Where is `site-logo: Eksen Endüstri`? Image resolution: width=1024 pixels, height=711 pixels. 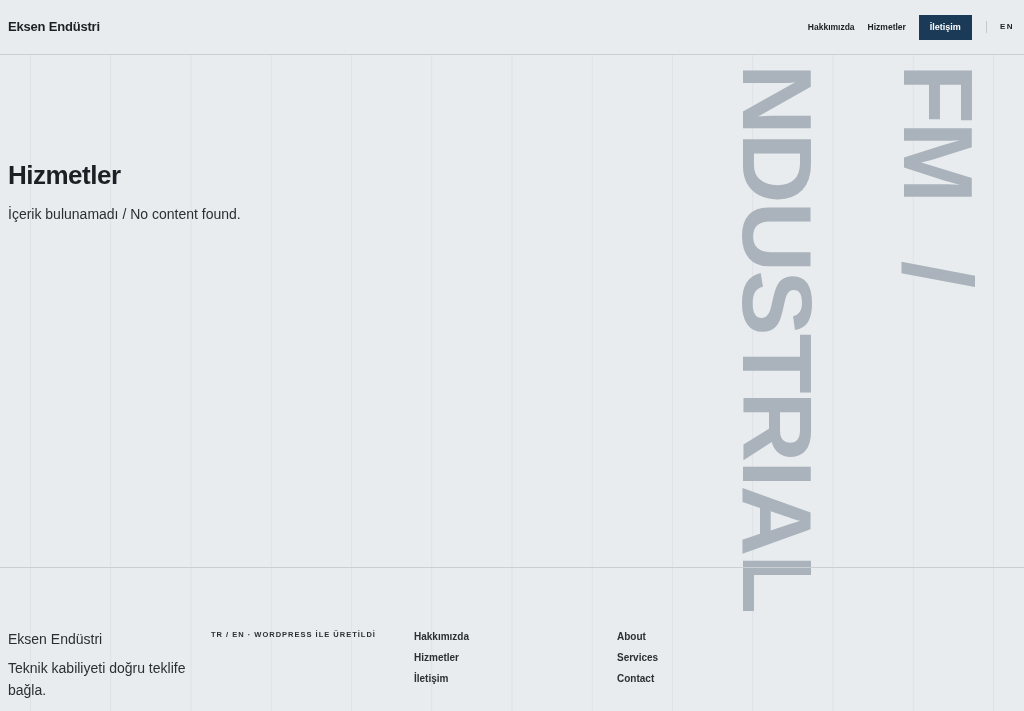
site-logo: Eksen Endüstri is located at coordinates (54, 27).